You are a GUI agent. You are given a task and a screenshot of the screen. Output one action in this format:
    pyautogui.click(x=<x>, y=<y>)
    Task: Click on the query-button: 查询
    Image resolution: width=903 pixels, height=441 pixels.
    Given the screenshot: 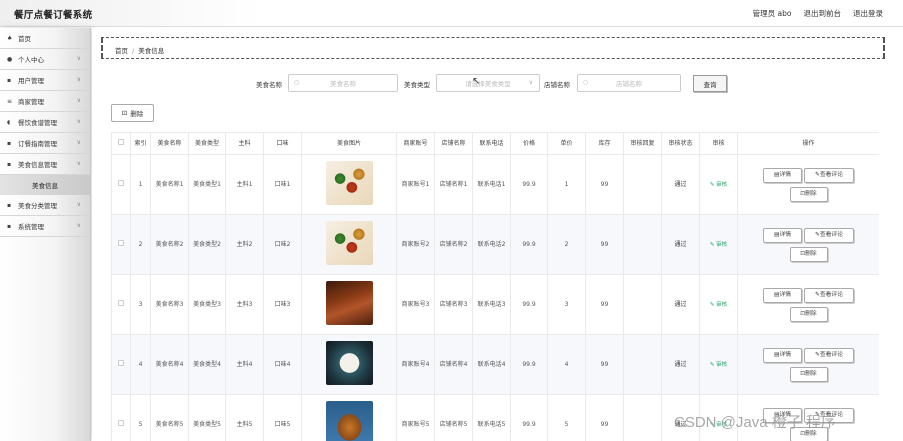 What is the action you would take?
    pyautogui.click(x=710, y=83)
    